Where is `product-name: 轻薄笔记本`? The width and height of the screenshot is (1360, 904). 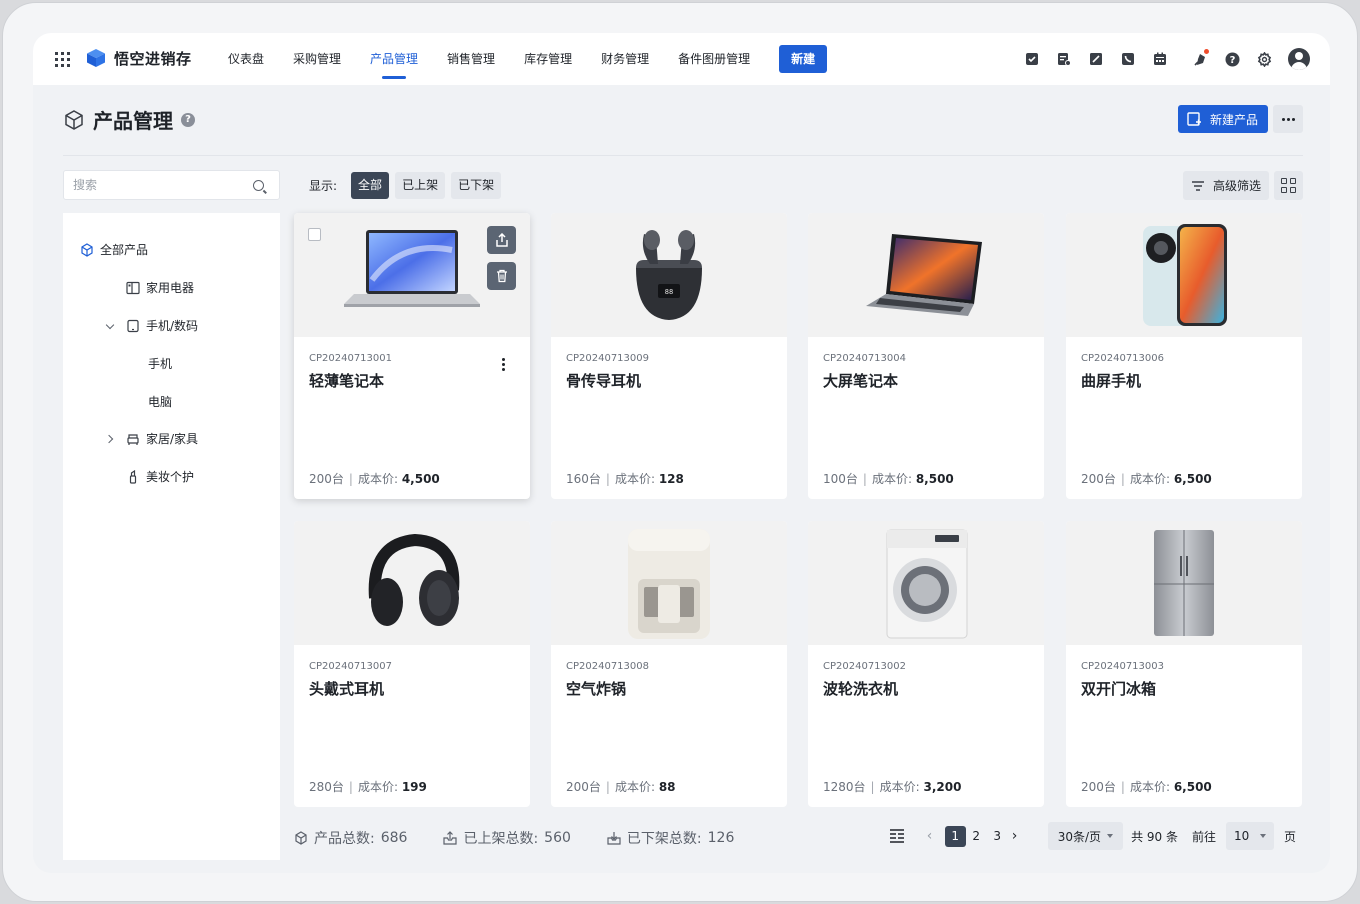
product-name: 轻薄笔记本 is located at coordinates (347, 381).